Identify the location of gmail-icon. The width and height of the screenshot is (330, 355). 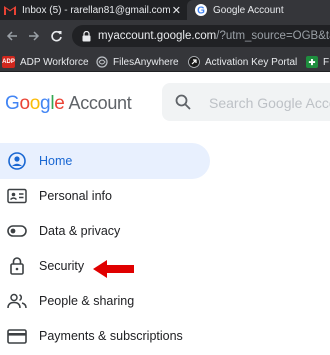
(10, 10).